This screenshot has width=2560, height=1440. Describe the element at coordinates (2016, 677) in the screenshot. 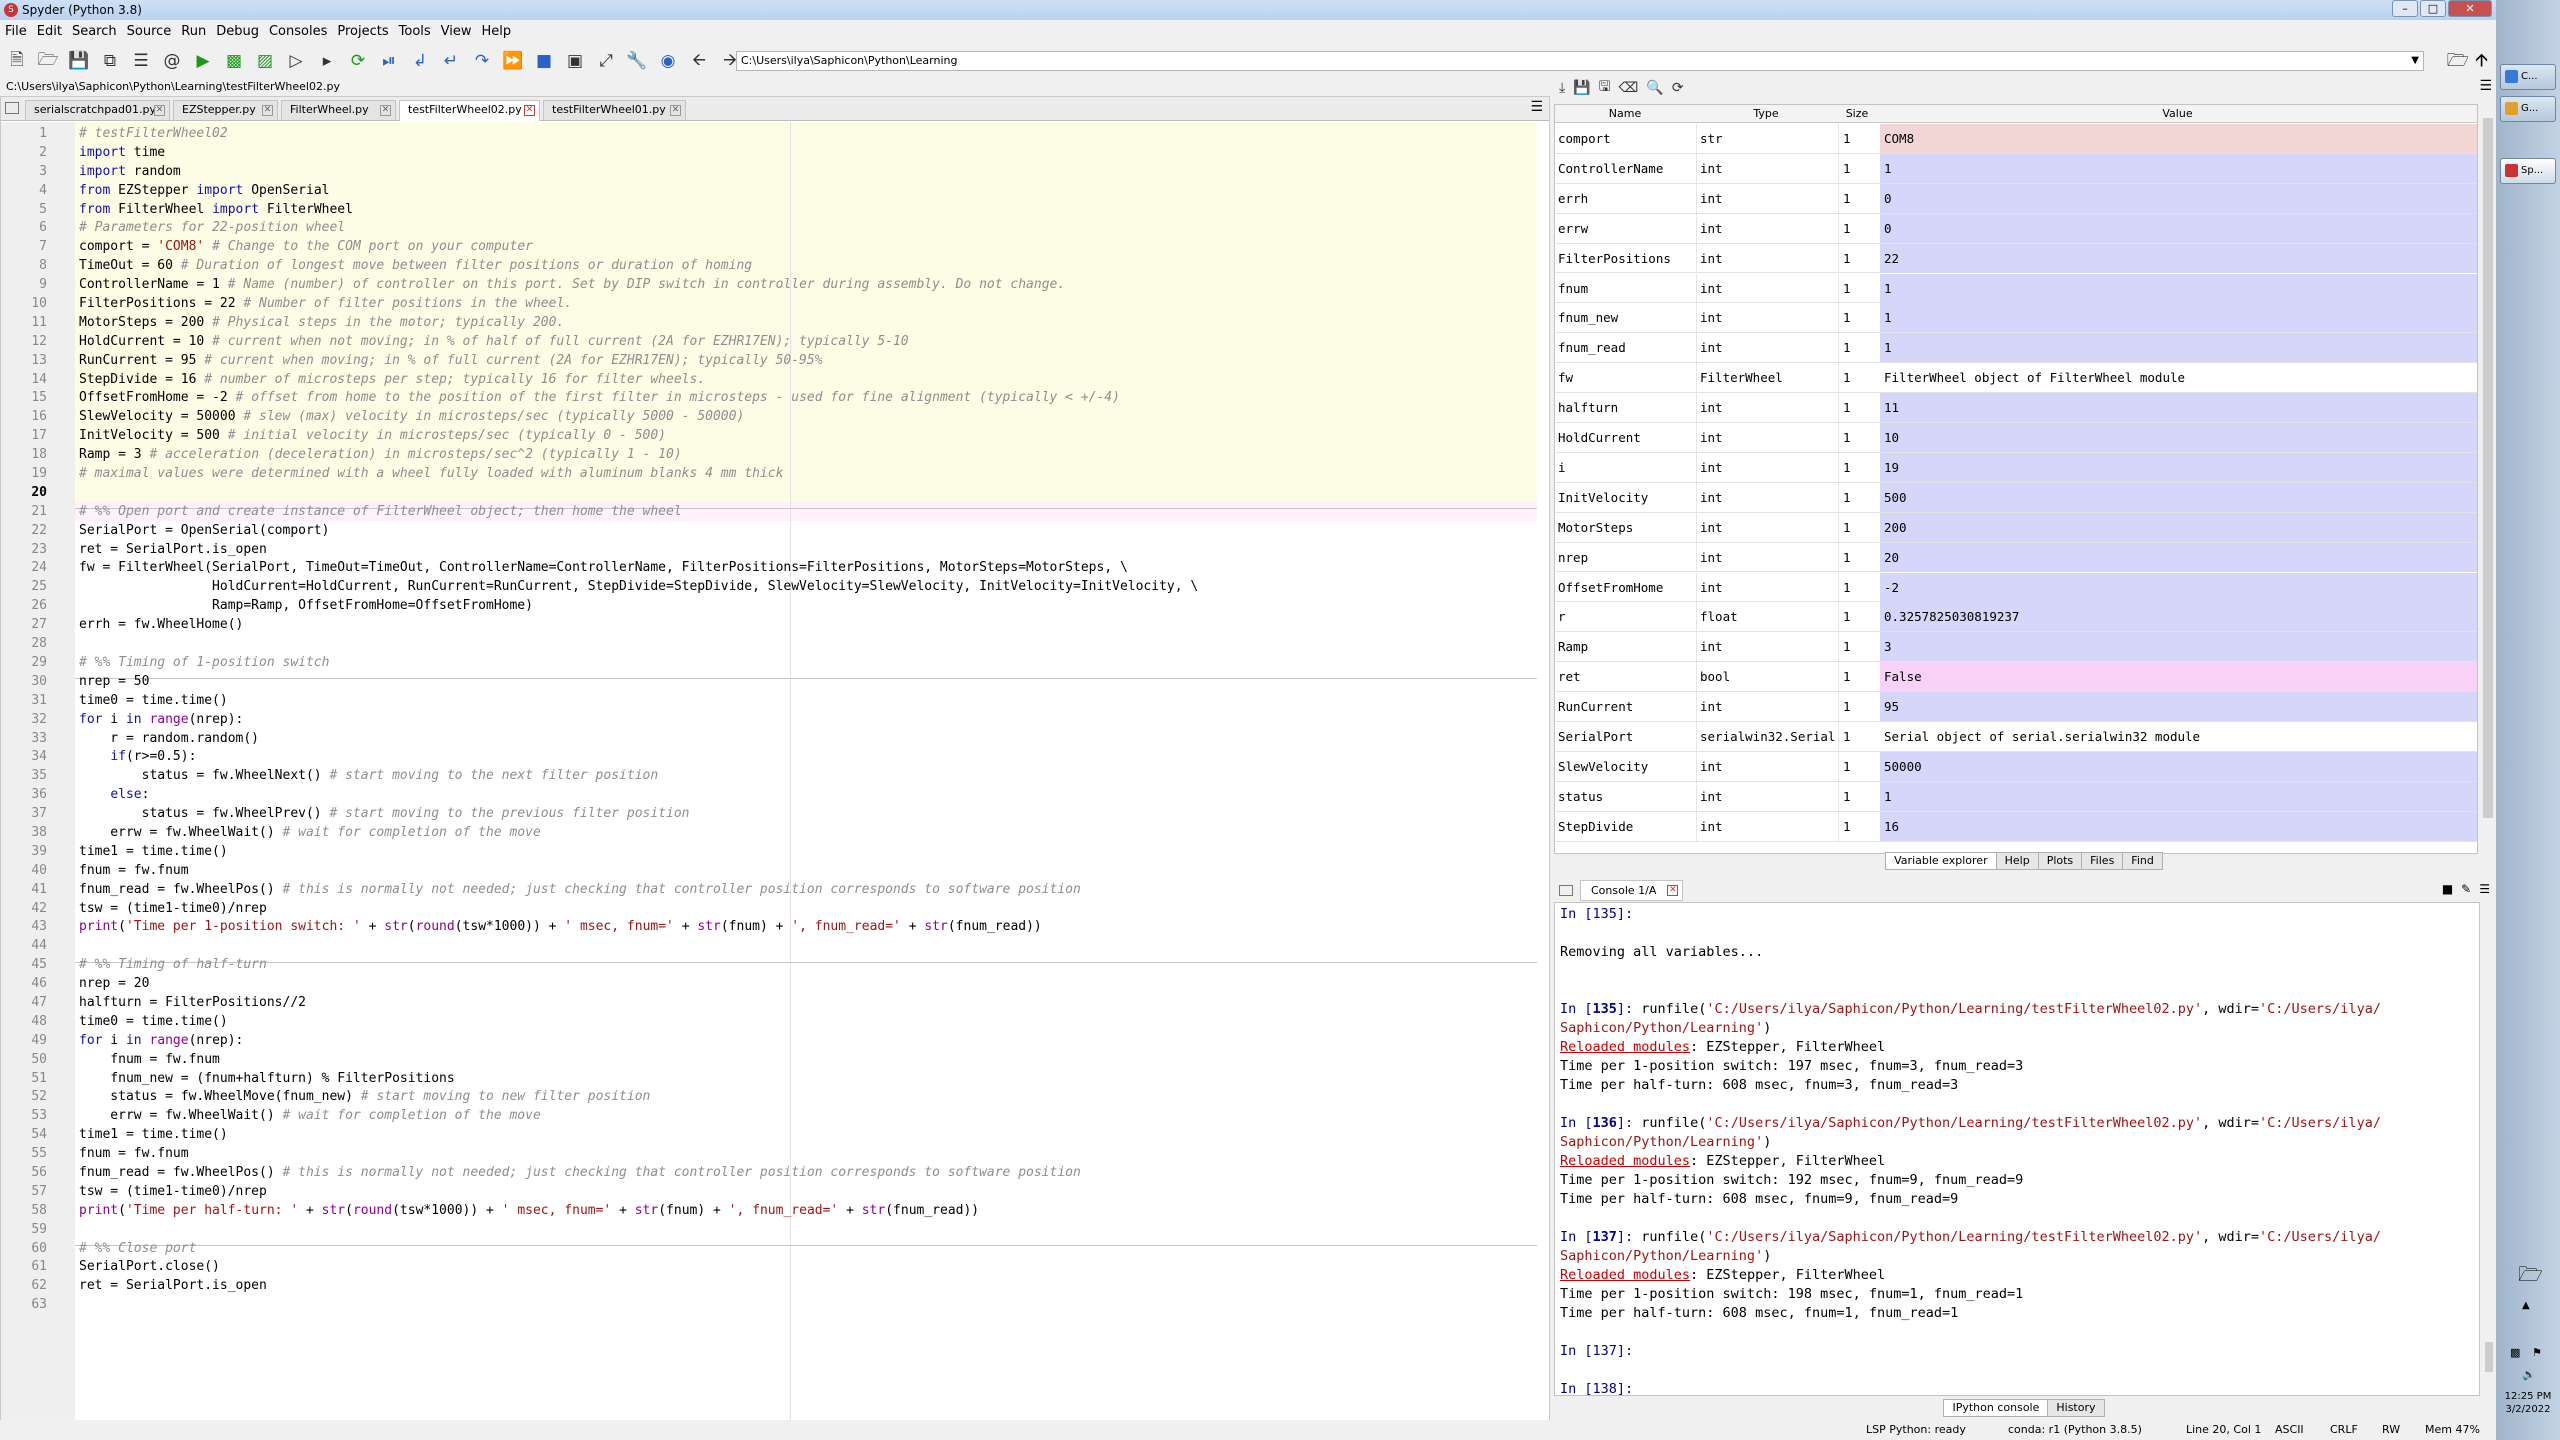

I see `variable-row: ret bool 1 False` at that location.